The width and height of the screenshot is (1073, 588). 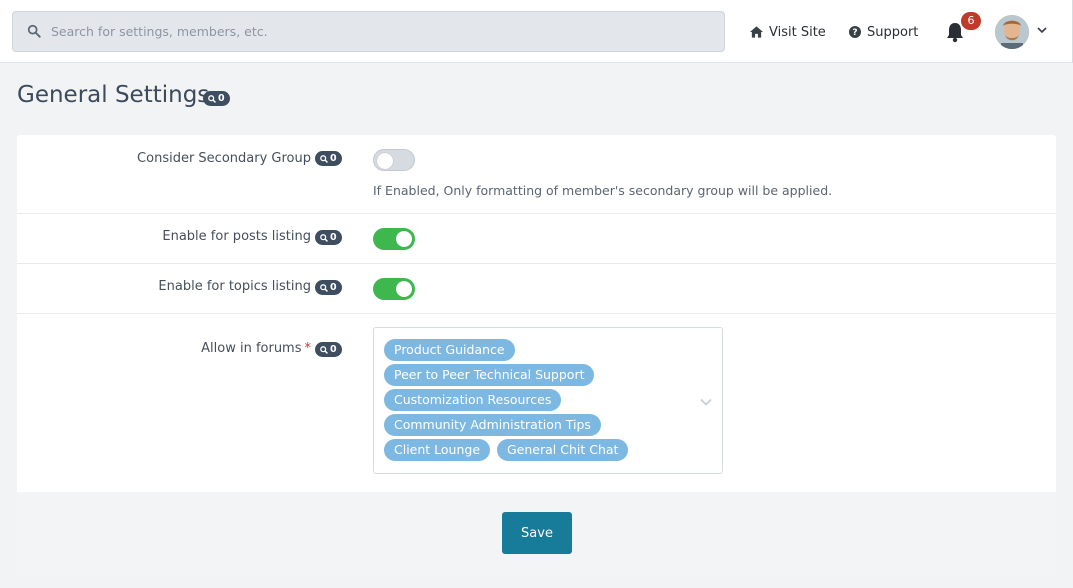 What do you see at coordinates (394, 160) in the screenshot?
I see `secondary-group-toggle` at bounding box center [394, 160].